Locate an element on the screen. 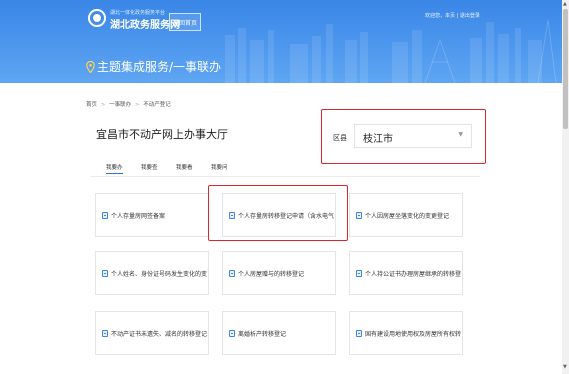  scroll-down-arrow-icon: ▼ is located at coordinates (565, 367).